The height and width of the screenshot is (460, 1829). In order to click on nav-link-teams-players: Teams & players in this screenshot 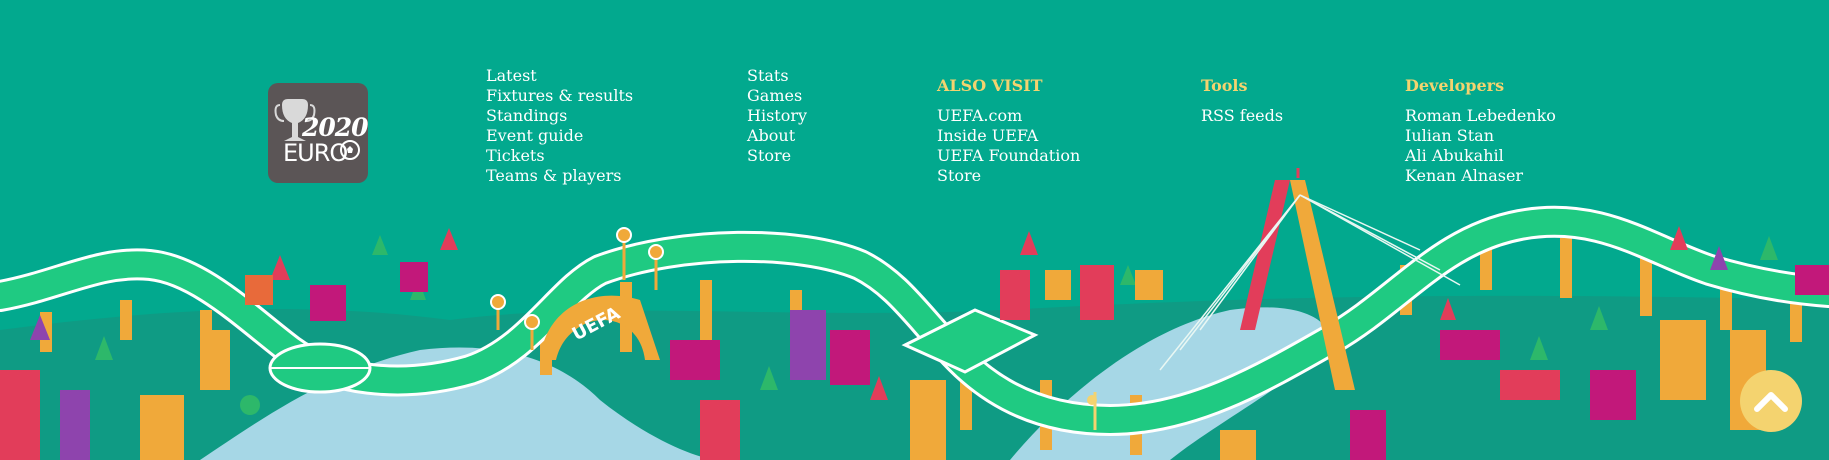, I will do `click(559, 176)`.